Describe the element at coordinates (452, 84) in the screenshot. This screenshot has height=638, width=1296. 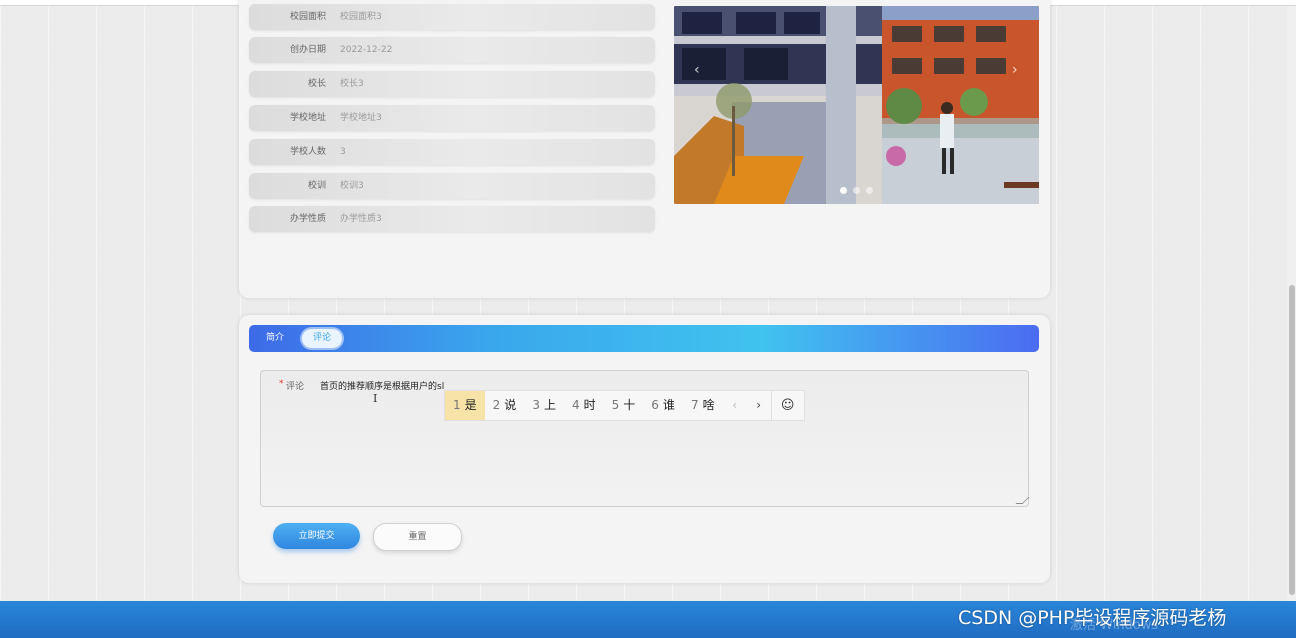
I see `info-row-principal: 校长 校长3` at that location.